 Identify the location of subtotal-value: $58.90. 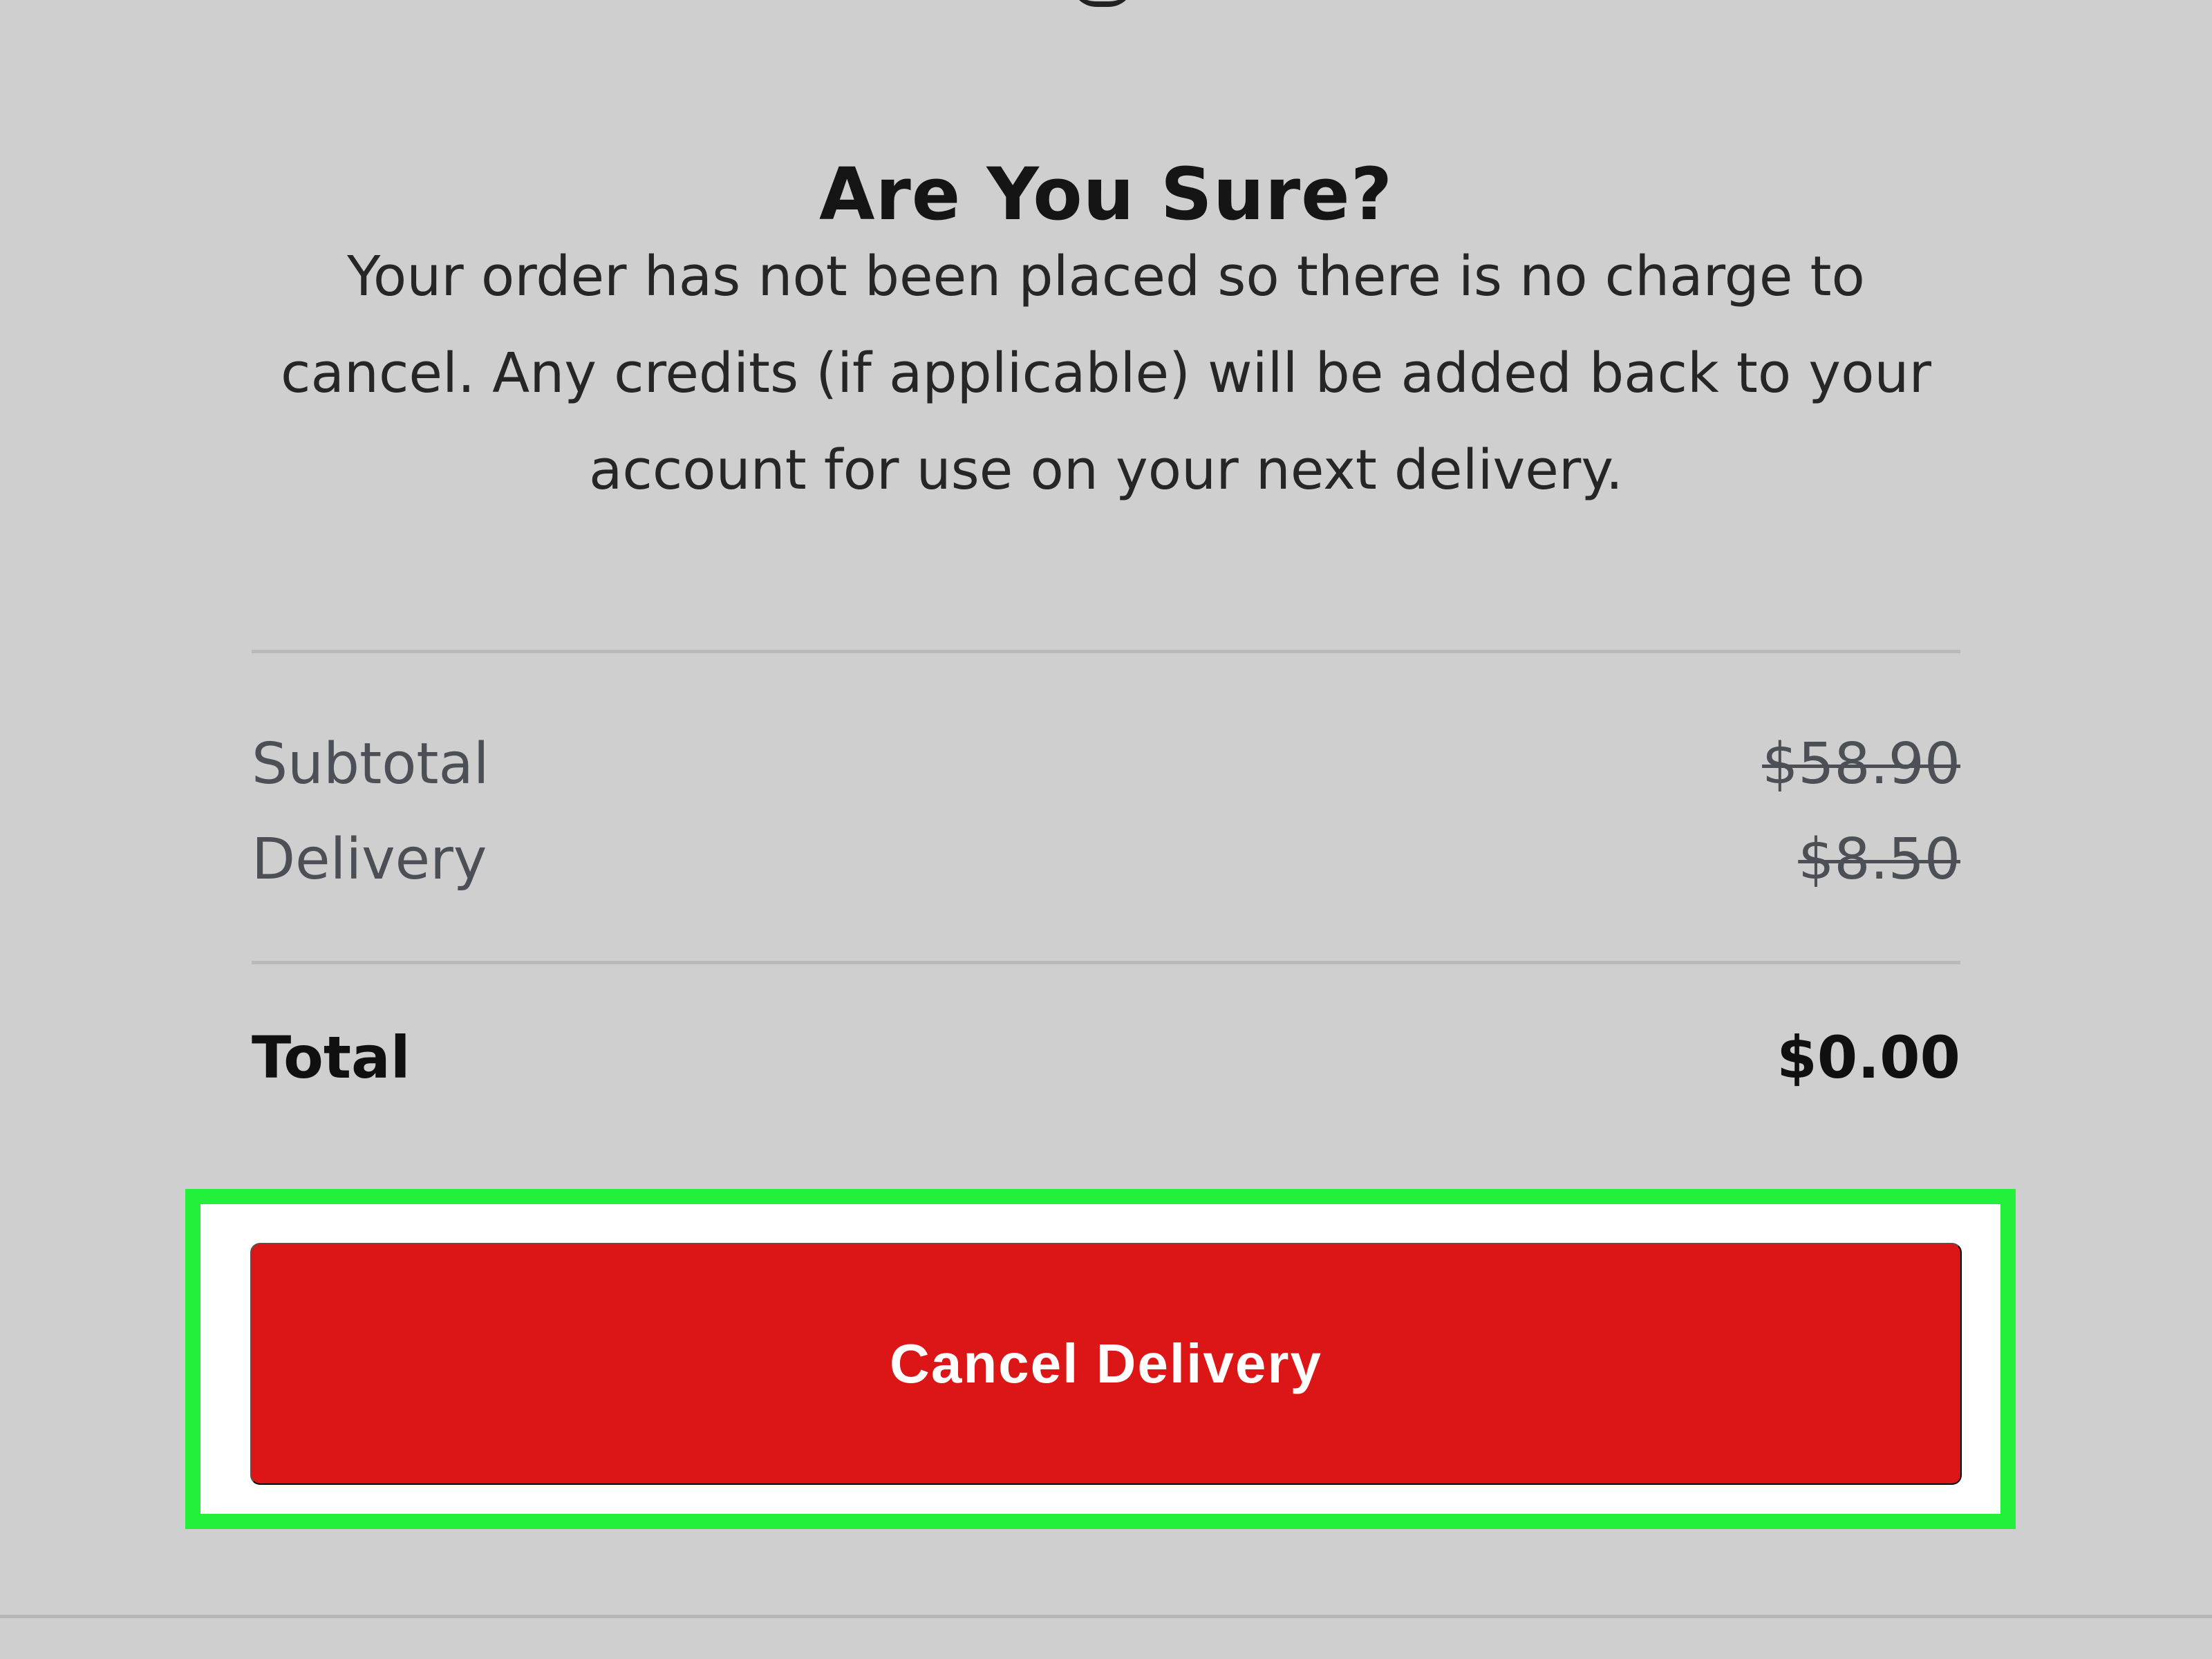
(1861, 764).